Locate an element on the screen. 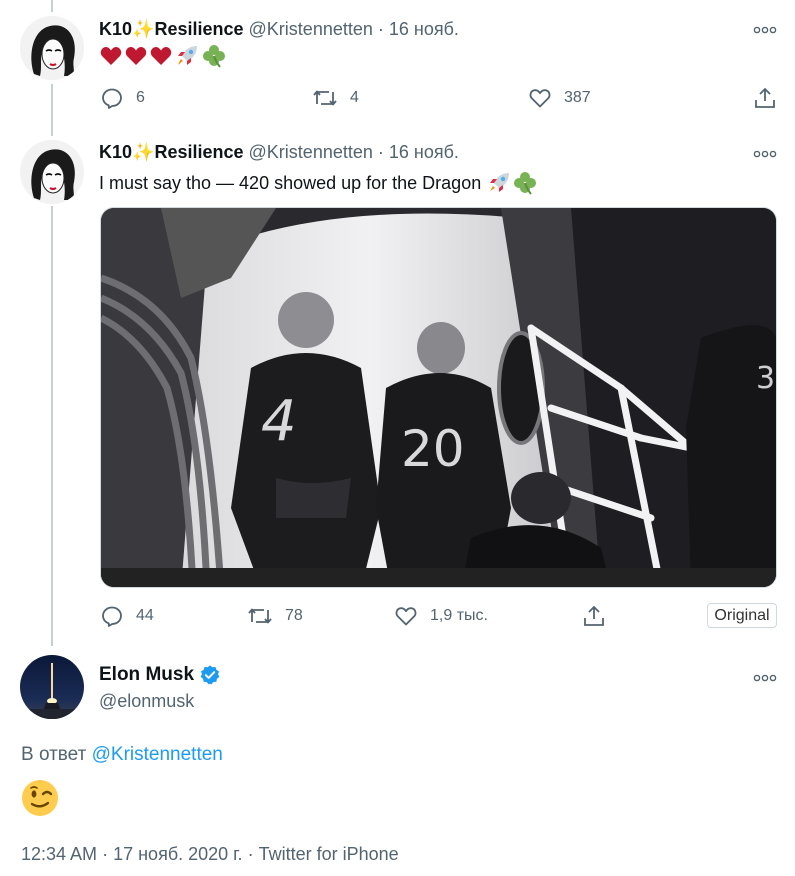  thread-line-top is located at coordinates (52, 6).